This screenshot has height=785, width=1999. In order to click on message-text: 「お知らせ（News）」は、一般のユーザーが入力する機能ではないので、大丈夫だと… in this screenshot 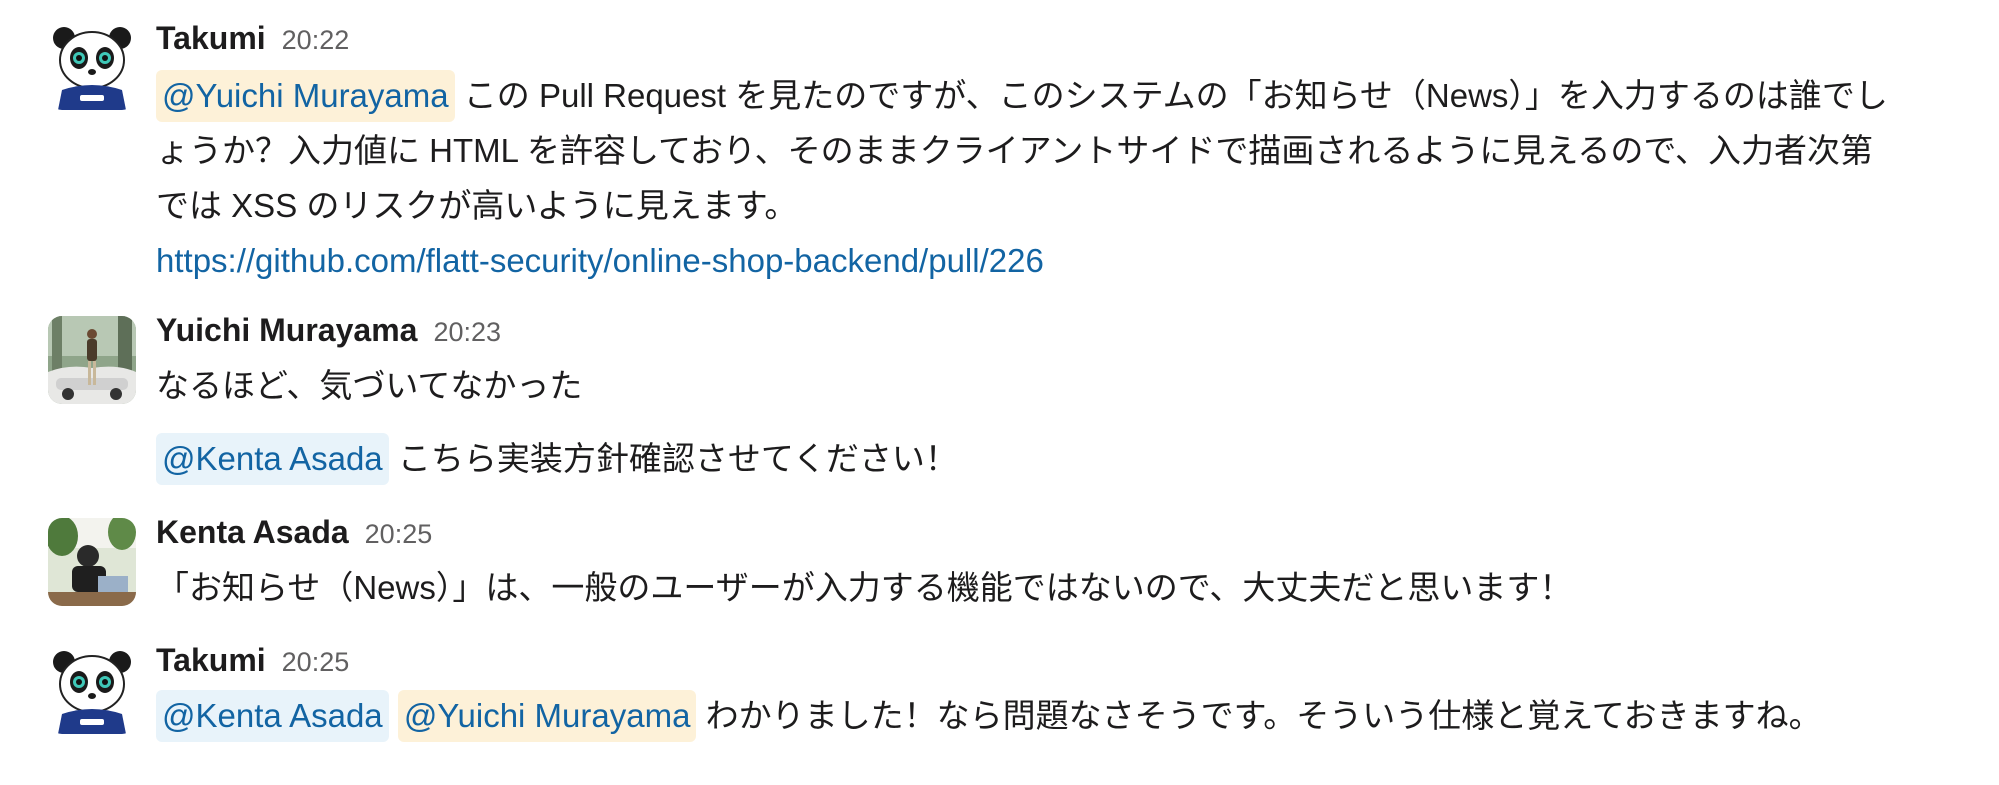, I will do `click(864, 587)`.